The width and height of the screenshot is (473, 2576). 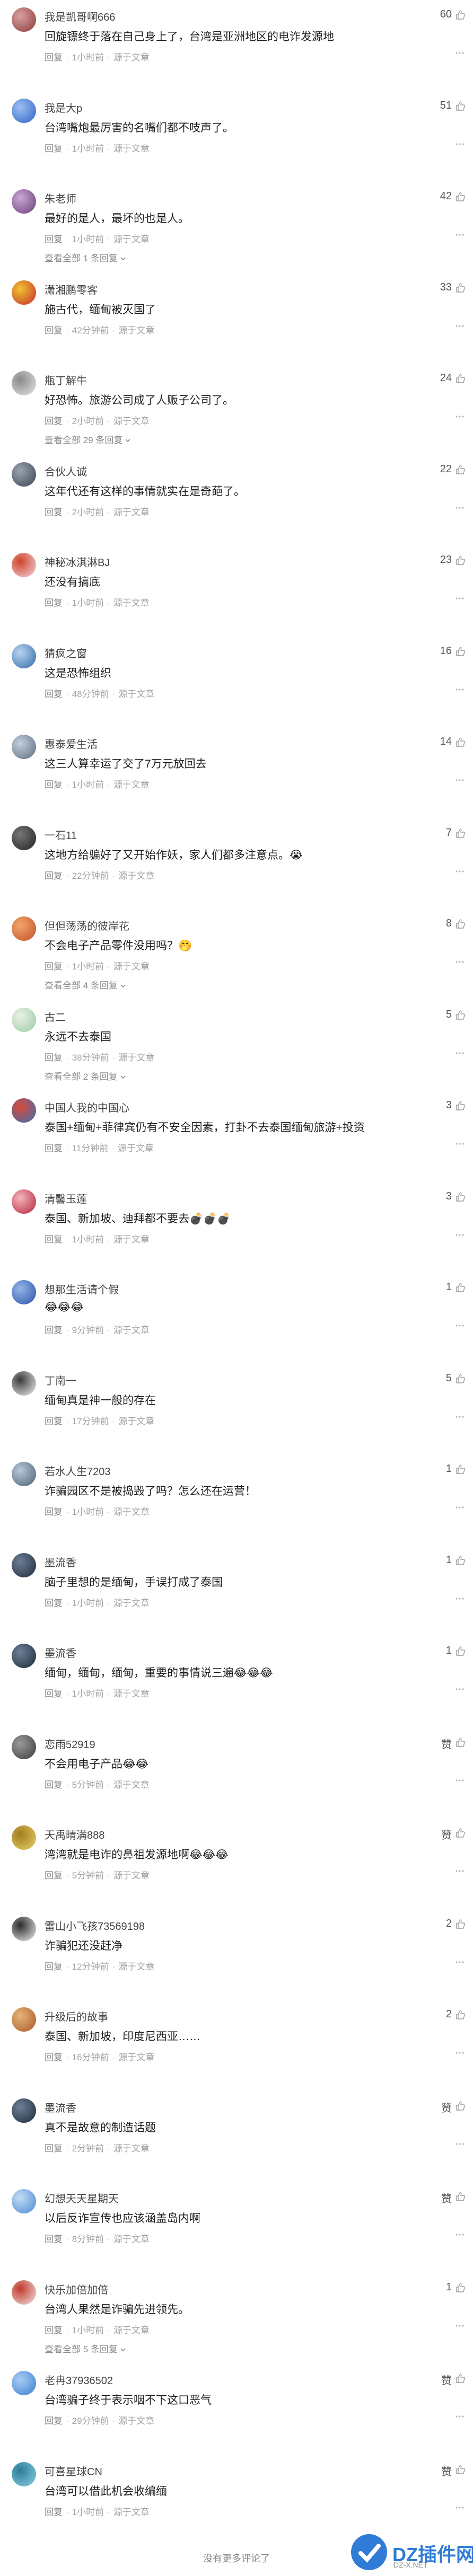 What do you see at coordinates (80, 16) in the screenshot?
I see `comment-author: 我是凯哥啊666` at bounding box center [80, 16].